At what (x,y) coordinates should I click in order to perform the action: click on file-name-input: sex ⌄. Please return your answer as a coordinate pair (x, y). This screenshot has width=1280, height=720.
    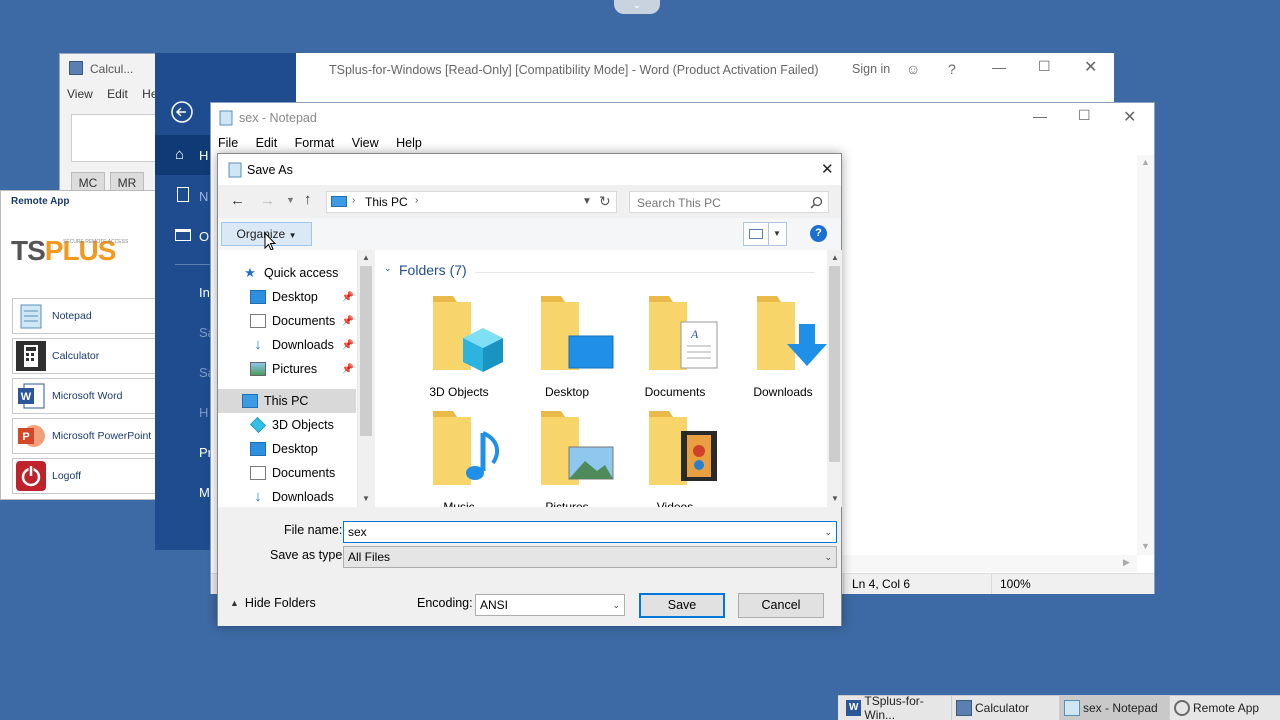
    Looking at the image, I should click on (590, 532).